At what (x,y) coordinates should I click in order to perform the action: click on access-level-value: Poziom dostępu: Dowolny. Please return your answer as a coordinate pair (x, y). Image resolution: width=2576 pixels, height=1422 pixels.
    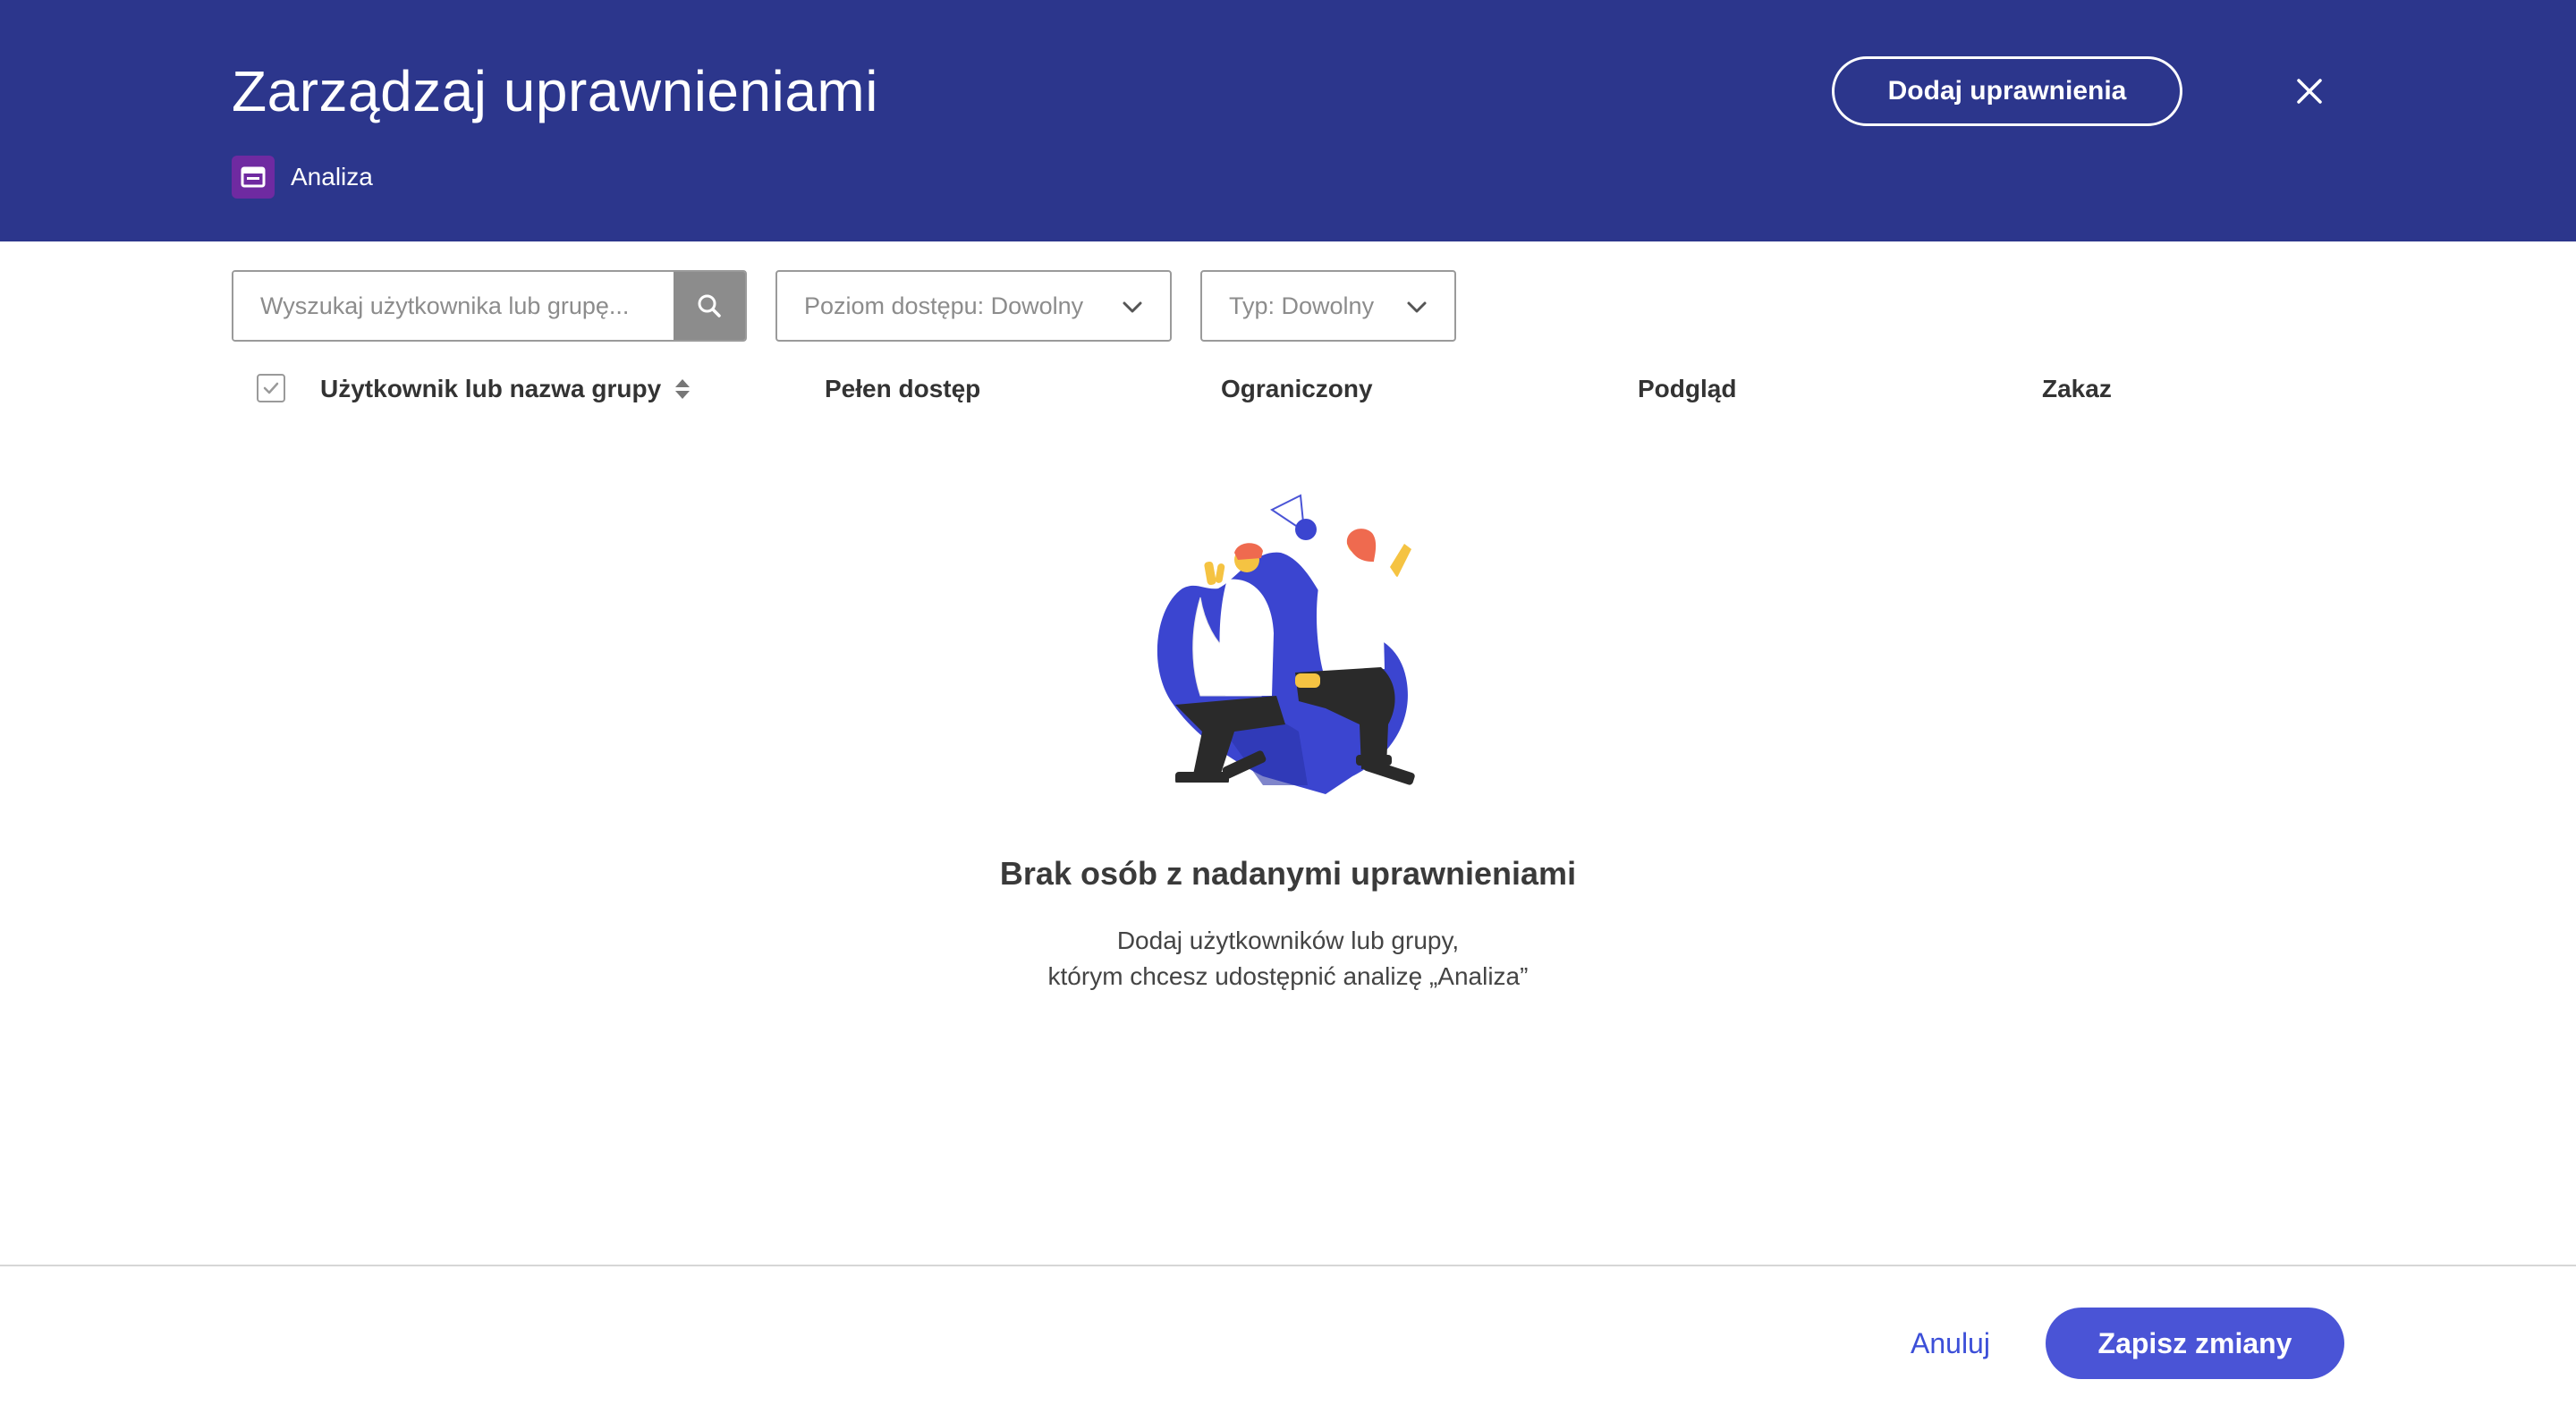
    Looking at the image, I should click on (944, 305).